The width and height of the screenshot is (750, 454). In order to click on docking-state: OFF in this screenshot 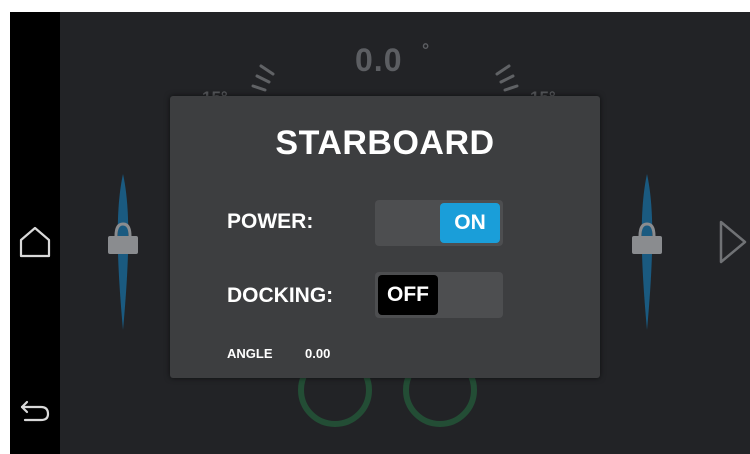, I will do `click(408, 295)`.